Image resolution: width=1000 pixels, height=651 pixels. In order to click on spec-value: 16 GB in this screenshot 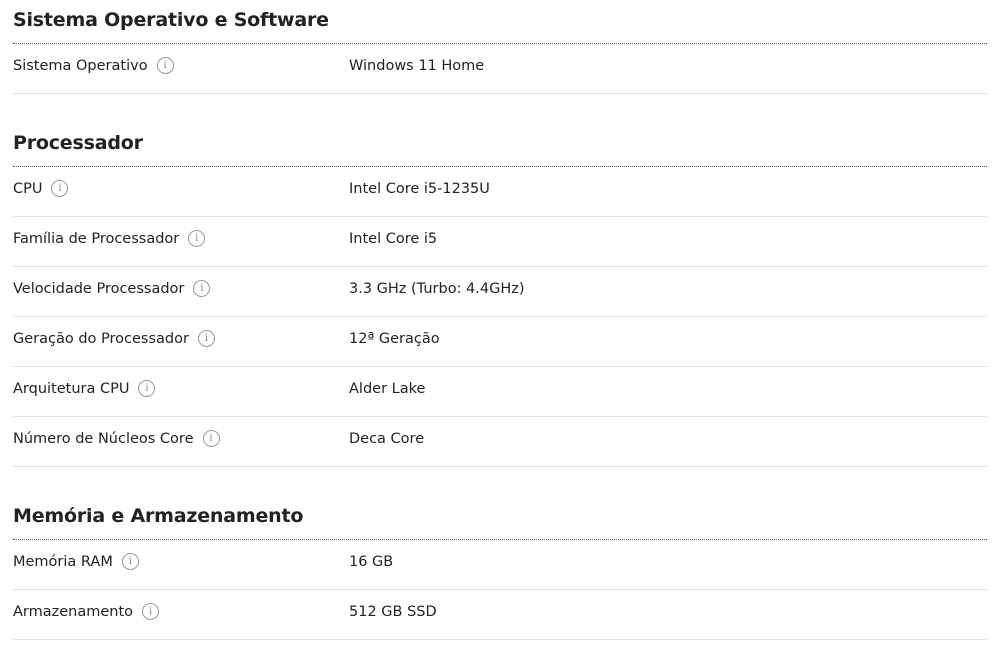, I will do `click(371, 561)`.